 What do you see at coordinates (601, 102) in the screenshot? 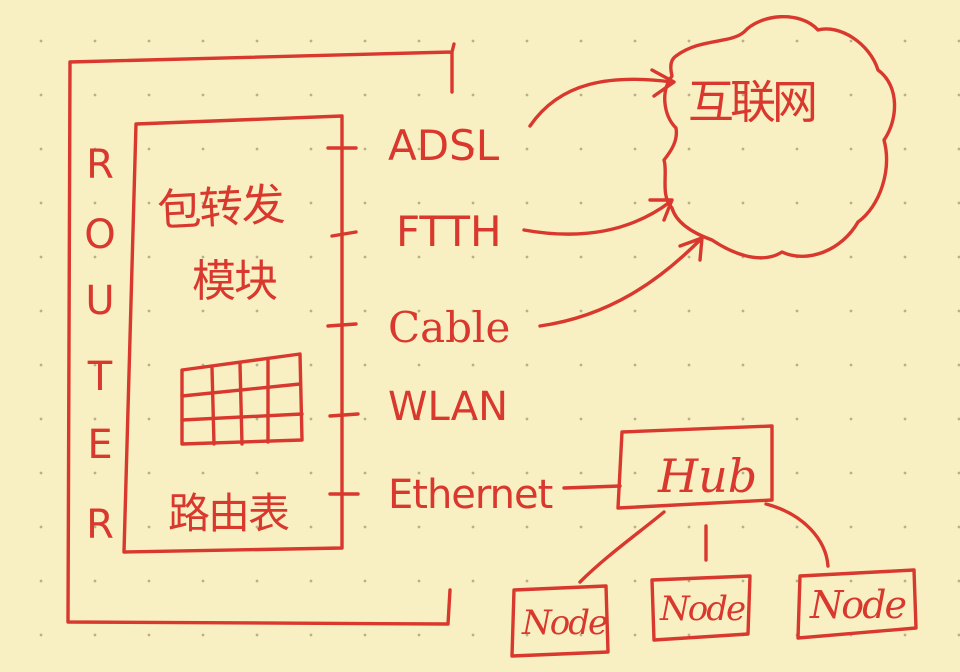
I see `adsl-arrow` at bounding box center [601, 102].